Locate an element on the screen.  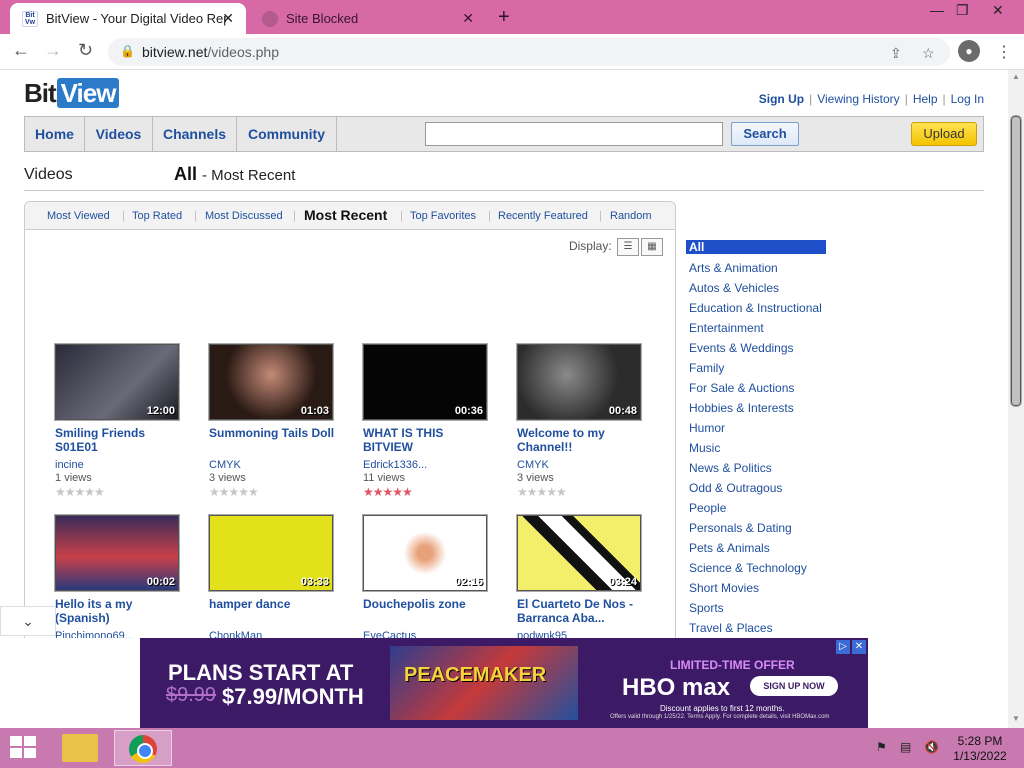
menu-kebab-icon: ⋮ is located at coordinates (1004, 52).